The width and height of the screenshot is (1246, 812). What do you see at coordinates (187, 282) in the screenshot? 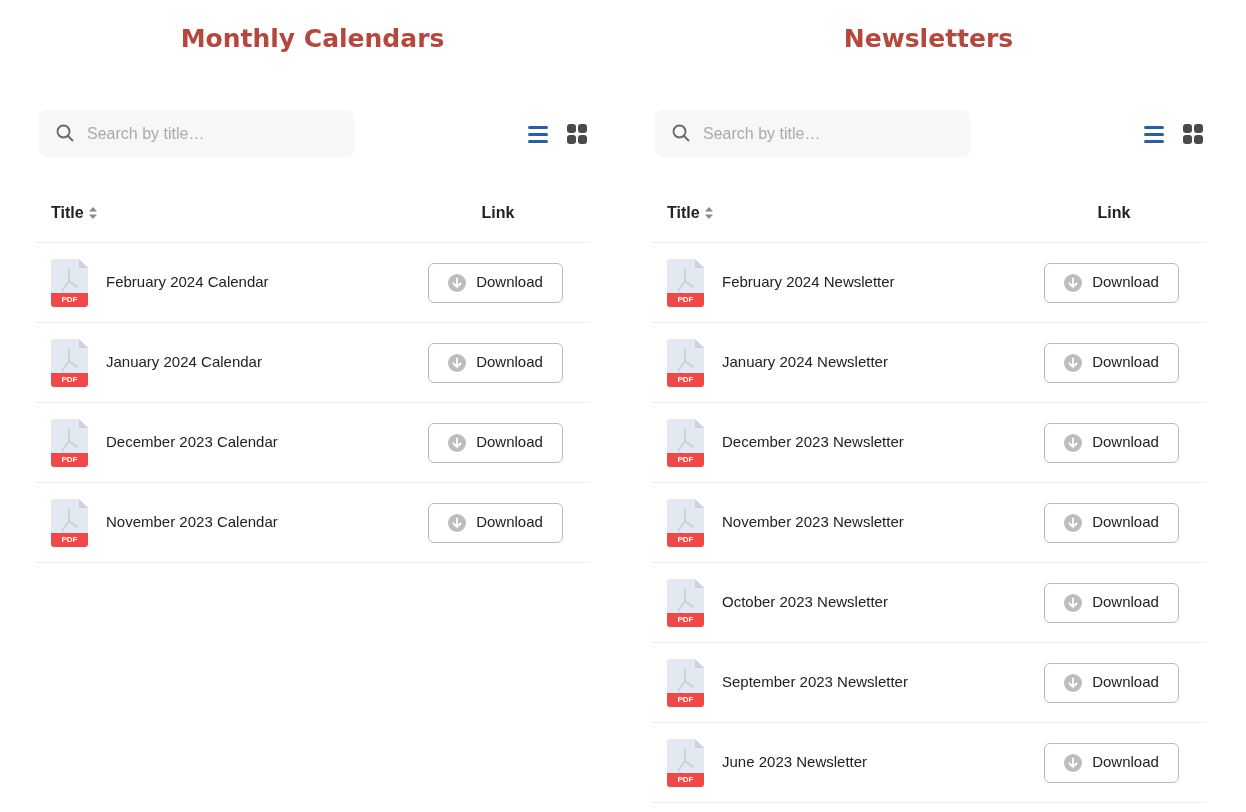
I see `file-title: February 2024 Calendar` at bounding box center [187, 282].